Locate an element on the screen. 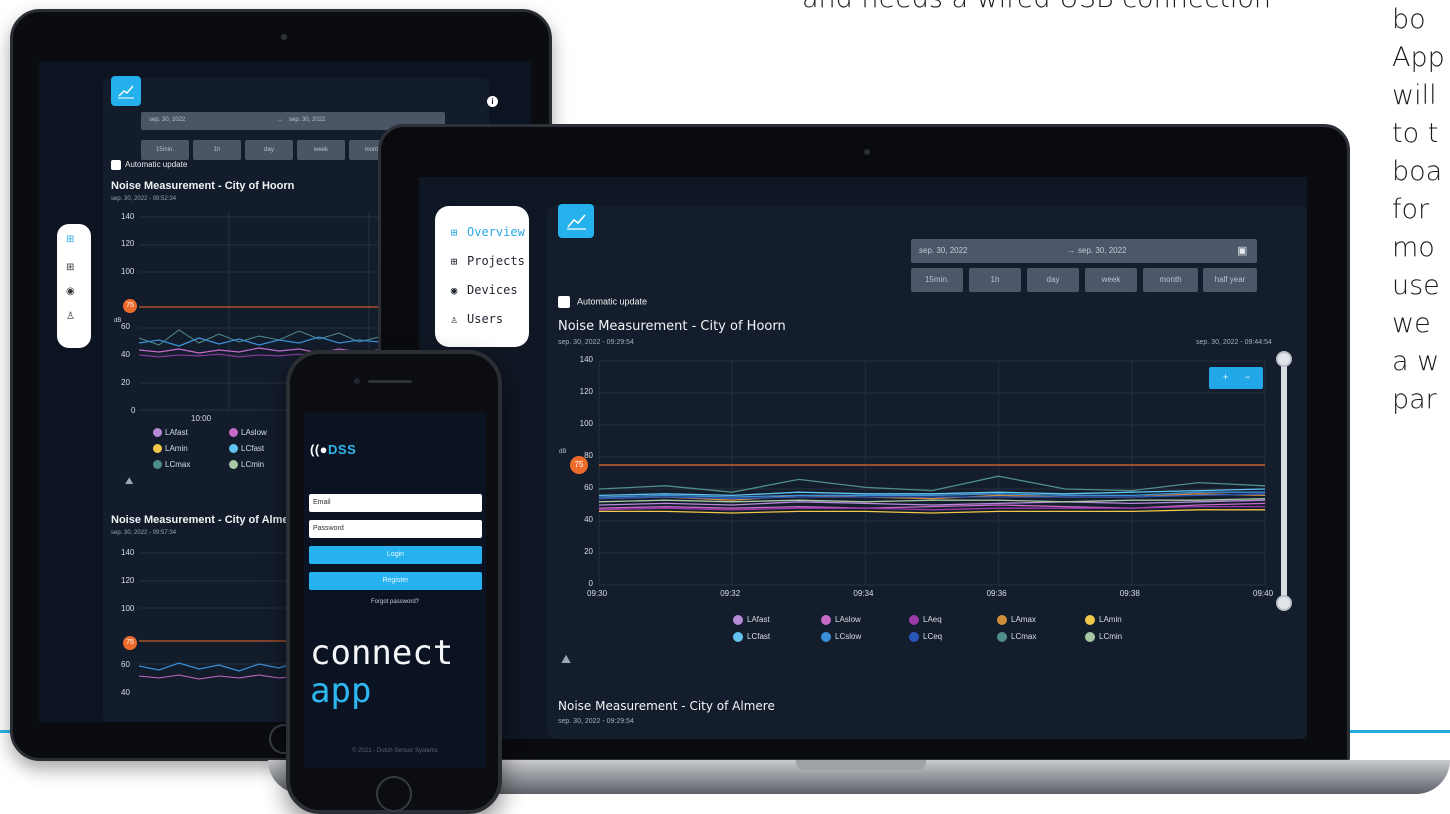  brand-app: app is located at coordinates (341, 691).